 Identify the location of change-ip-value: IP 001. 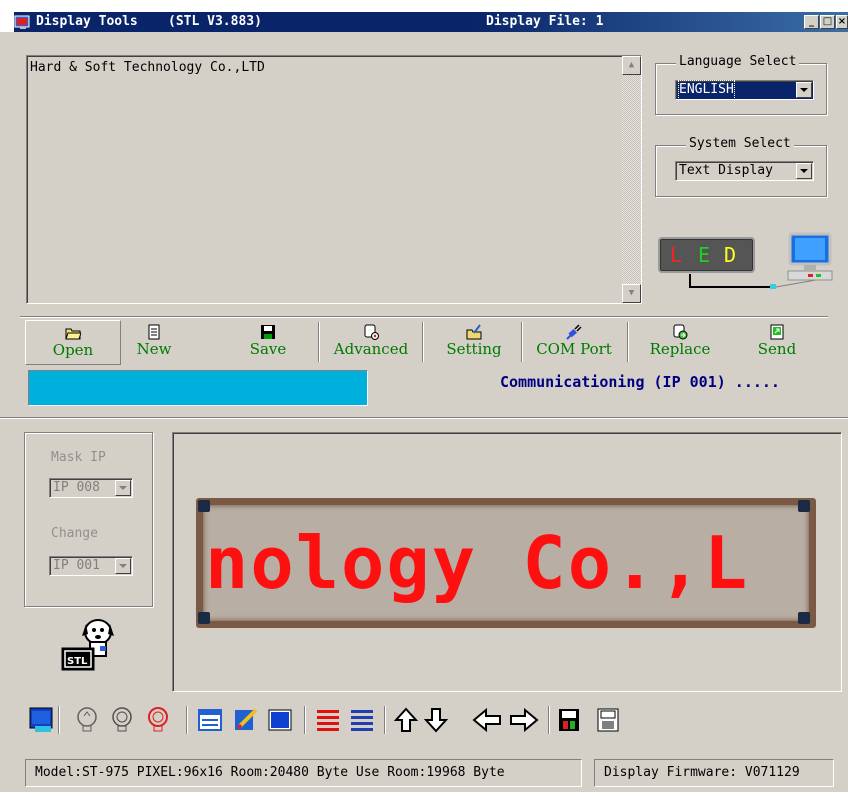
(76, 565).